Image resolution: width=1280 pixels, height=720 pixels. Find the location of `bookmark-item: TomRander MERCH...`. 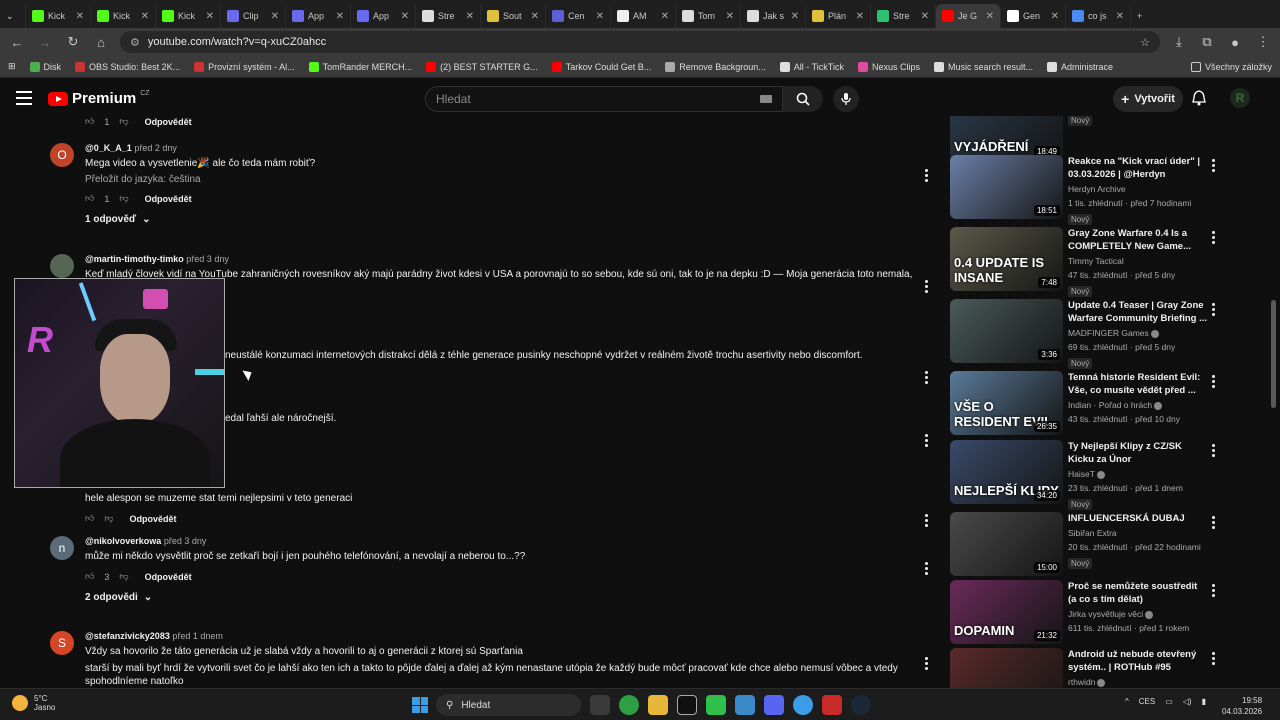

bookmark-item: TomRander MERCH... is located at coordinates (360, 66).